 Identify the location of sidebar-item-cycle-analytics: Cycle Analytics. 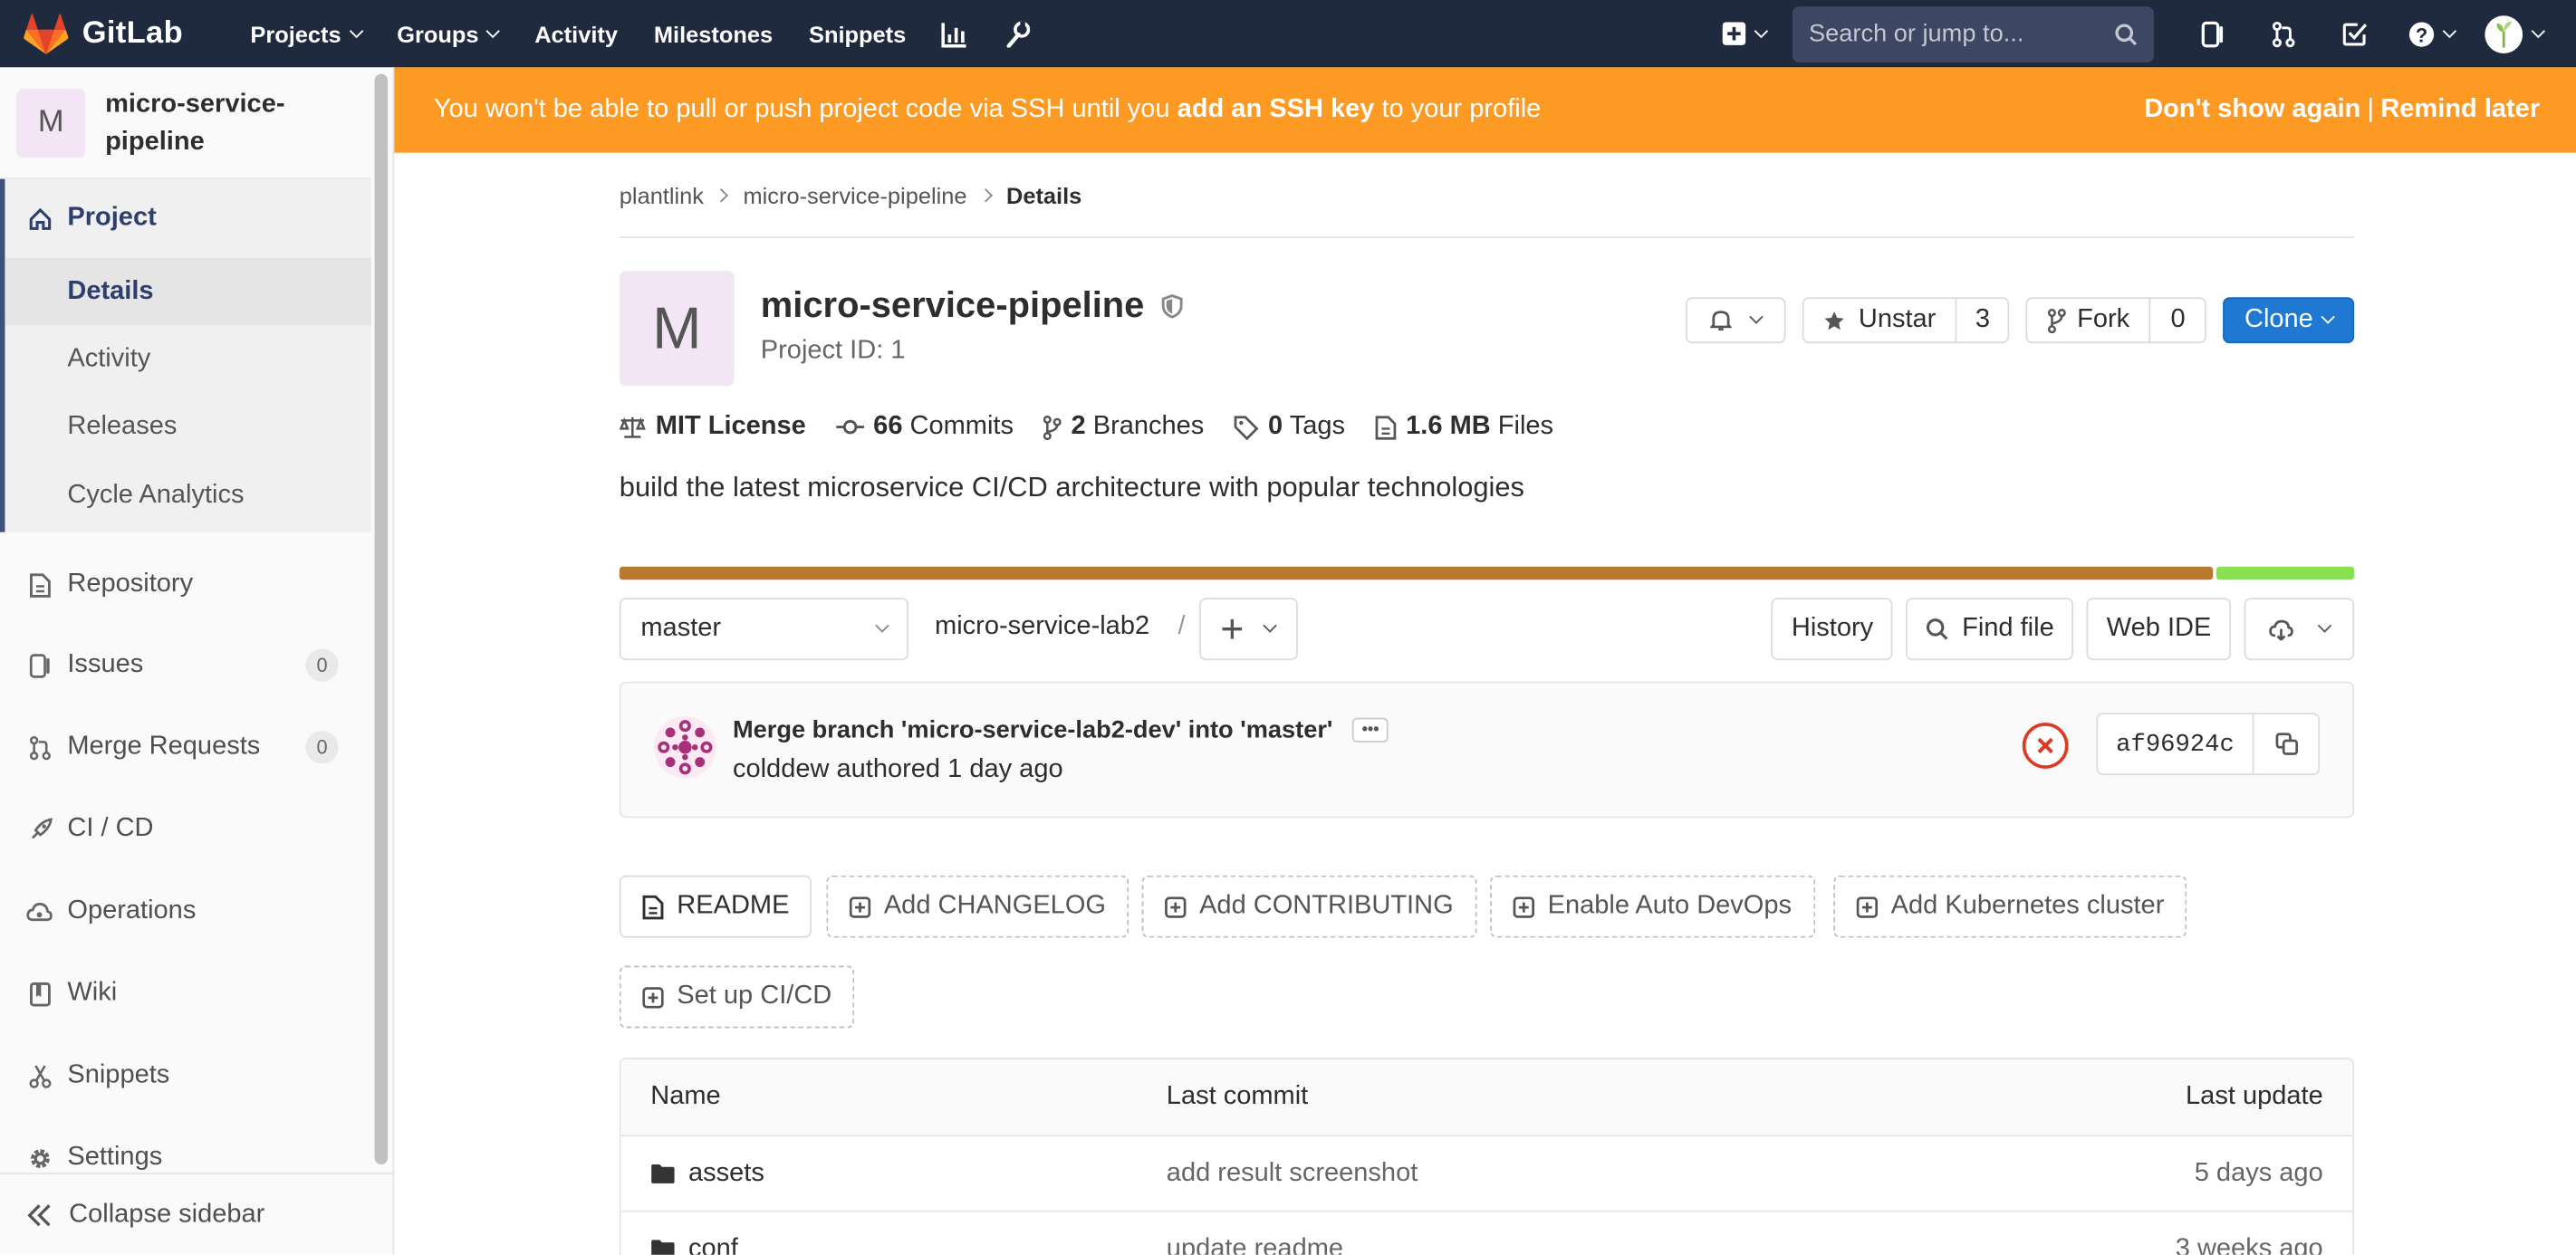
(187, 496).